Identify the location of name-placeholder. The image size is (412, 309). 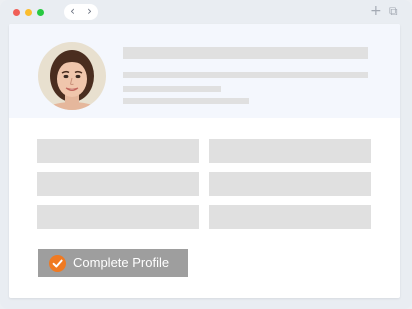
(245, 53).